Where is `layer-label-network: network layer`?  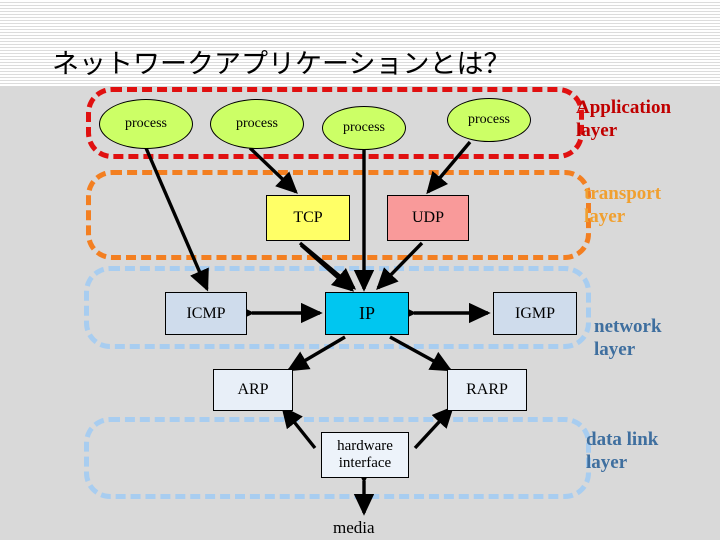 layer-label-network: network layer is located at coordinates (628, 338).